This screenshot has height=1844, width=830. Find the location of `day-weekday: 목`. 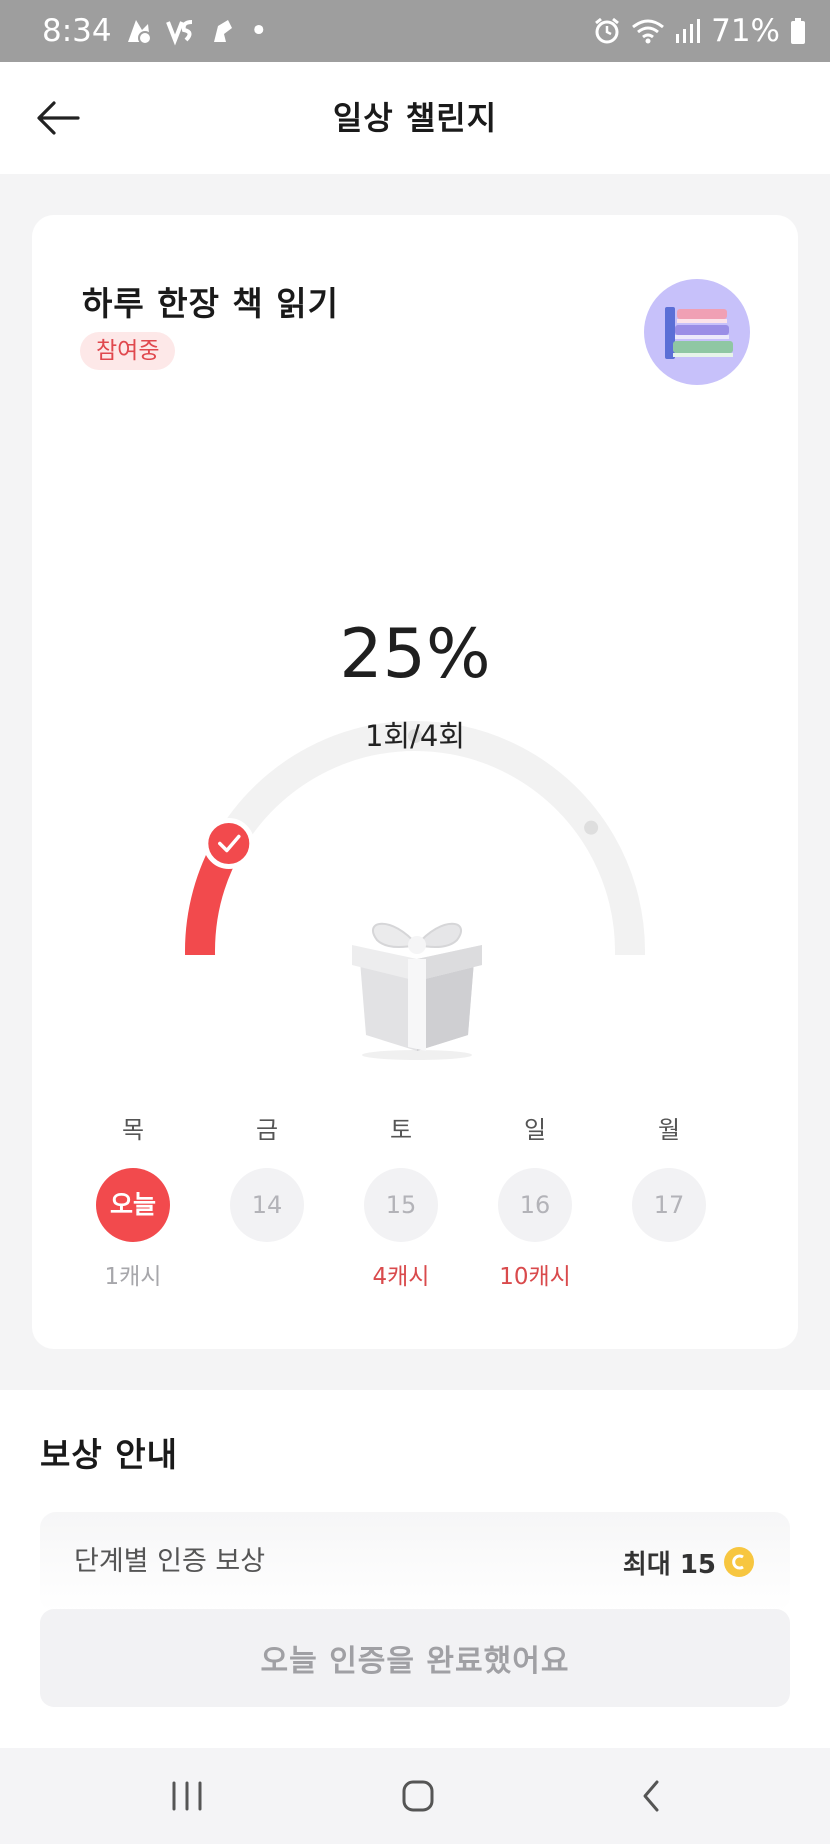

day-weekday: 목 is located at coordinates (133, 1130).